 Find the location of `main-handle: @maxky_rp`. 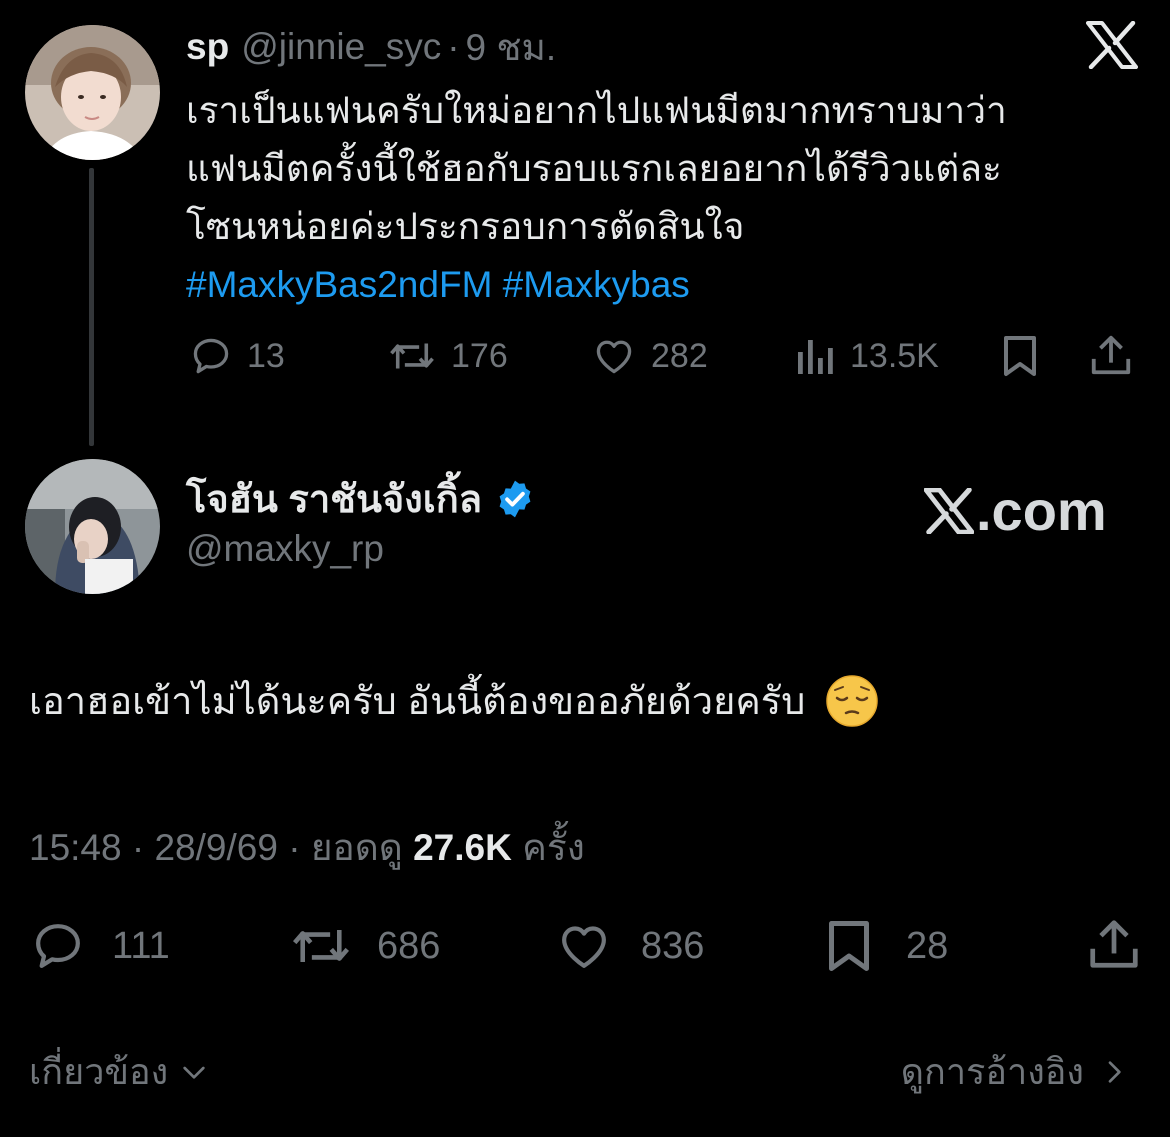

main-handle: @maxky_rp is located at coordinates (285, 549).